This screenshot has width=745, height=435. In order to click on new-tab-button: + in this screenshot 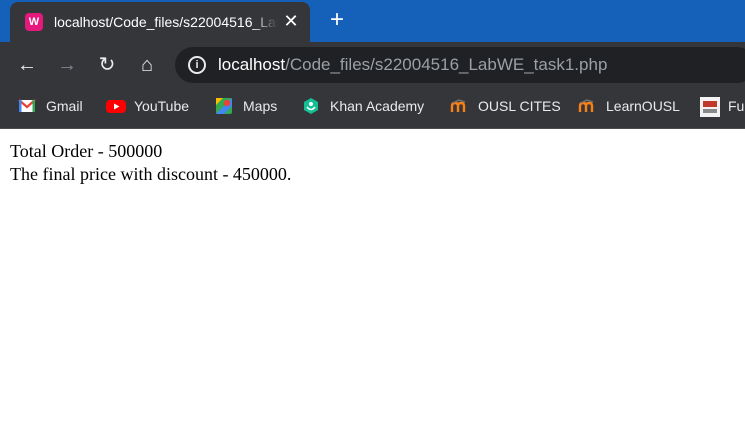, I will do `click(337, 20)`.